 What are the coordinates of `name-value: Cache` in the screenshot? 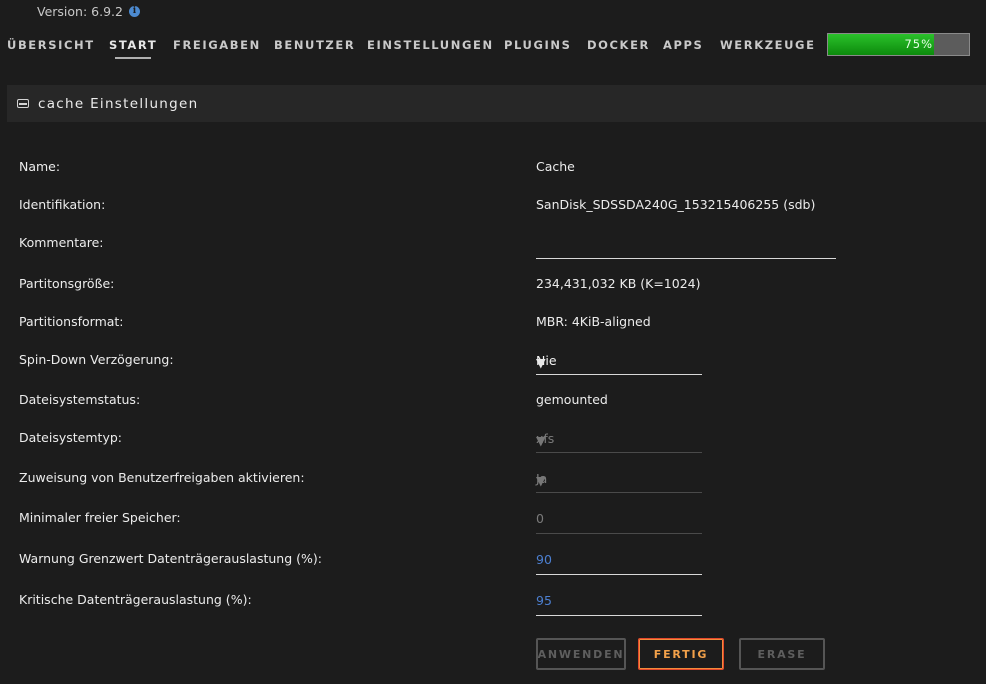 It's located at (555, 166).